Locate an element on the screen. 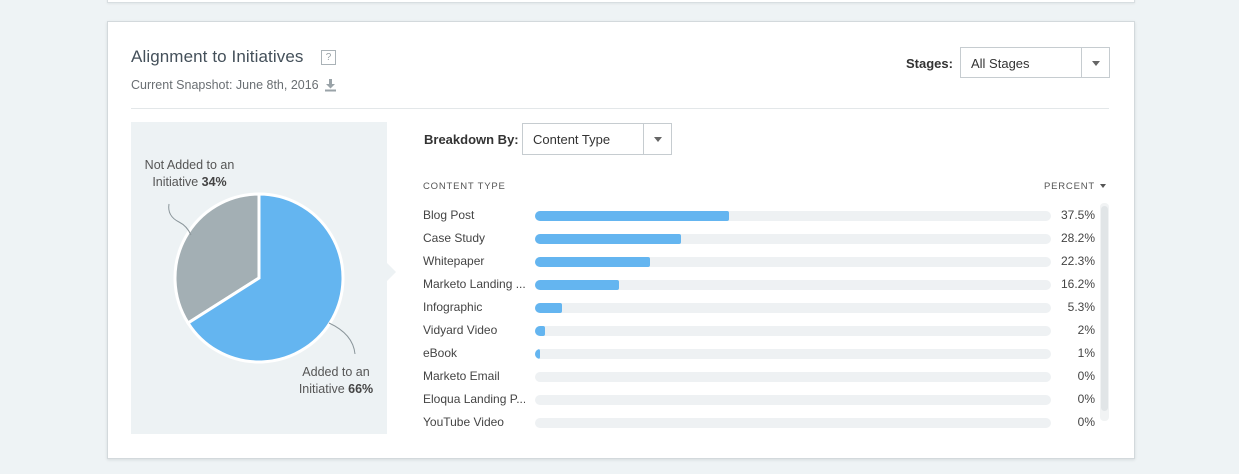 This screenshot has height=474, width=1239. content-type-name: Whitepaper is located at coordinates (454, 261).